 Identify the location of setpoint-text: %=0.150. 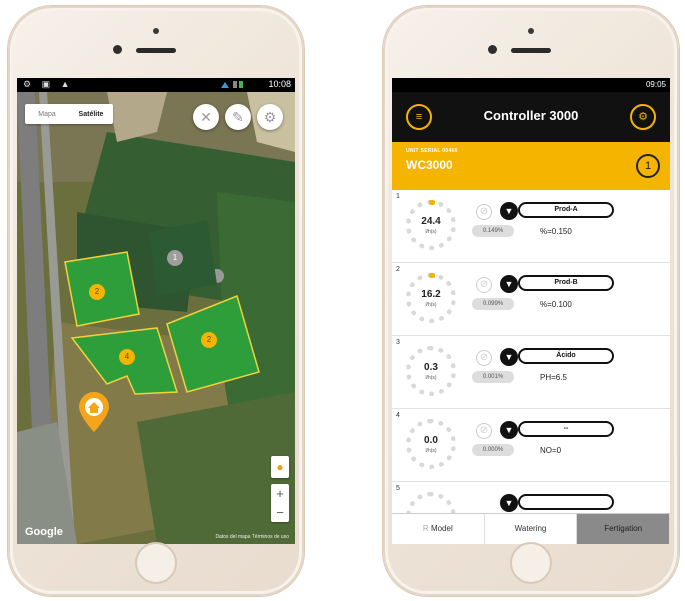
(556, 231).